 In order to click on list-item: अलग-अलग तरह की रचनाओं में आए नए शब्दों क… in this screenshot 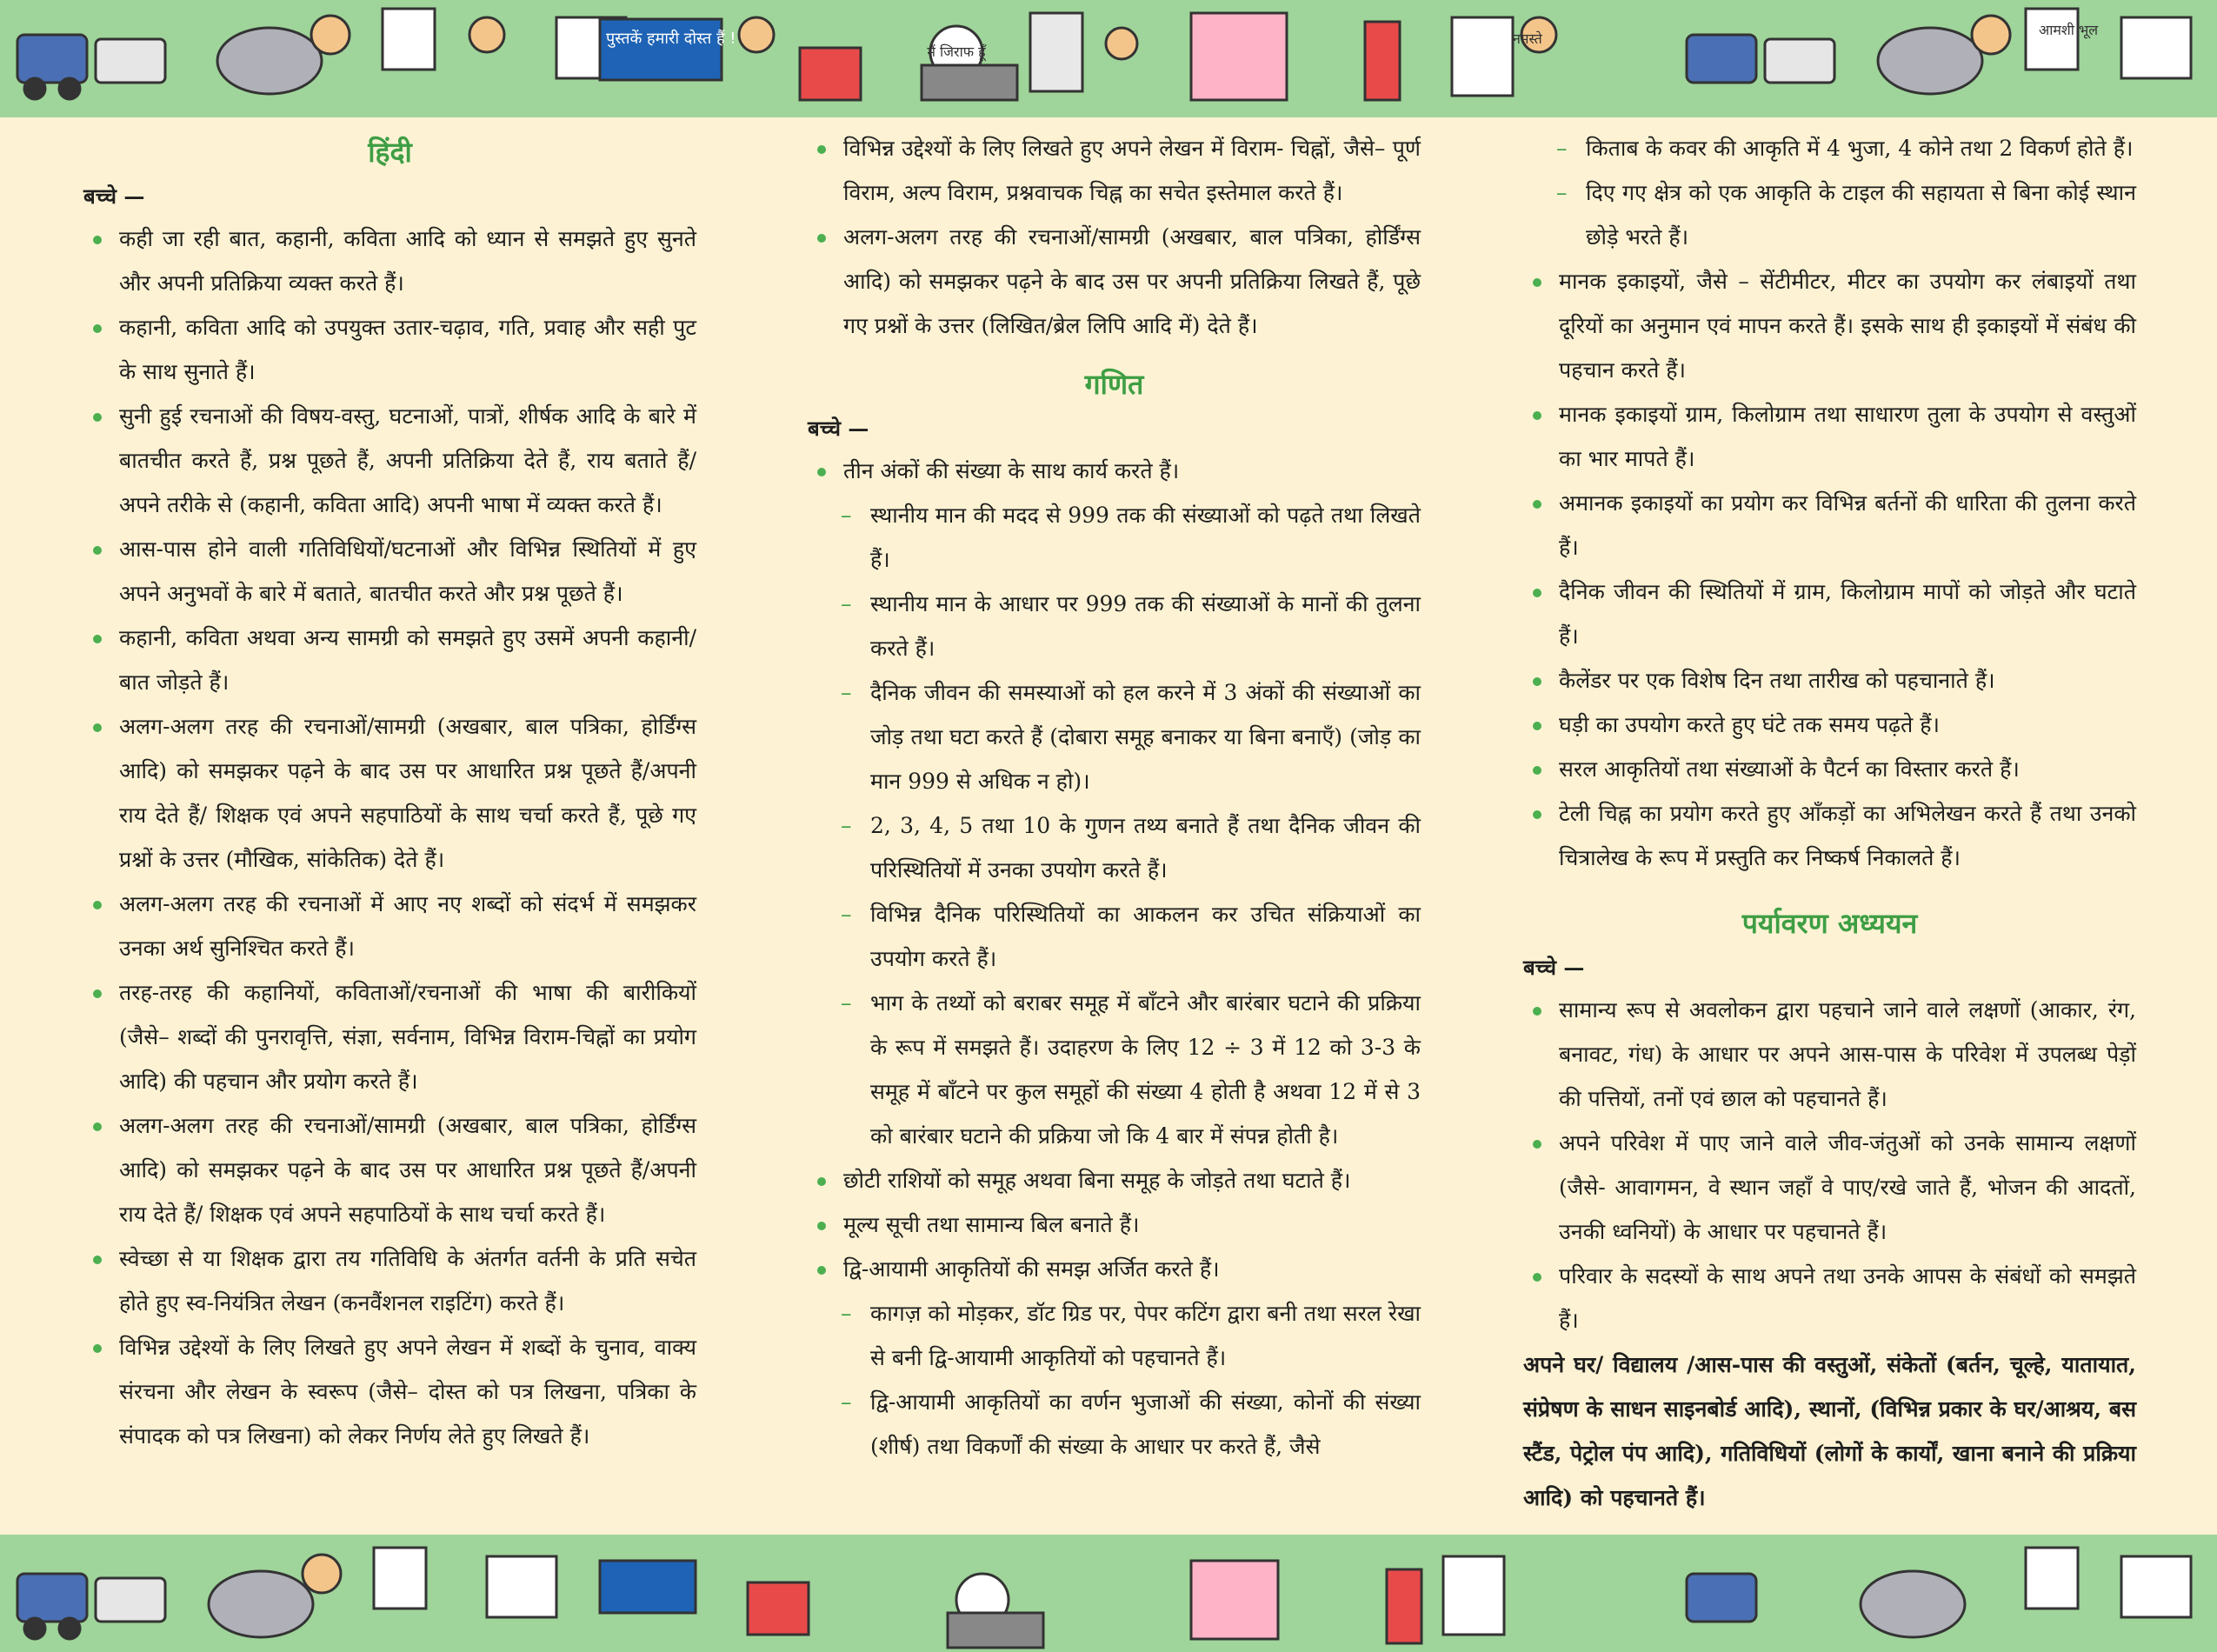, I will do `click(389, 926)`.